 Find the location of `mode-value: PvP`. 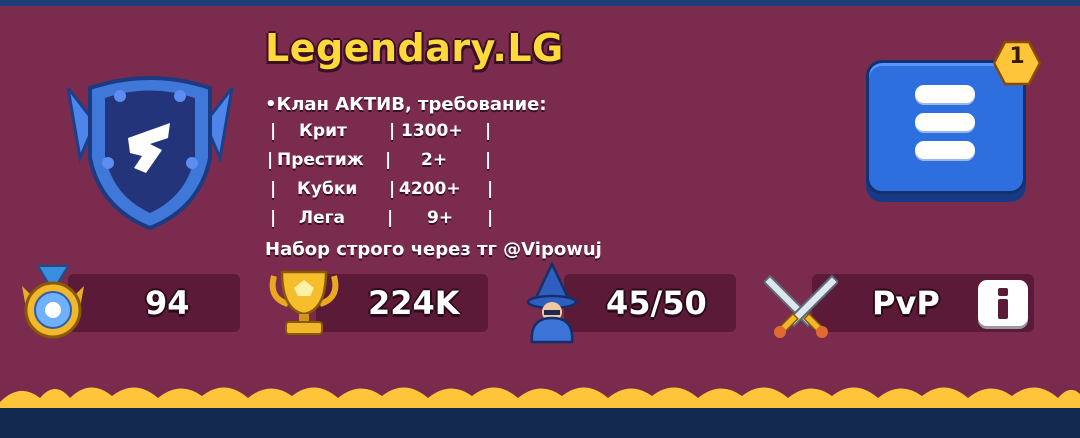

mode-value: PvP is located at coordinates (906, 303).